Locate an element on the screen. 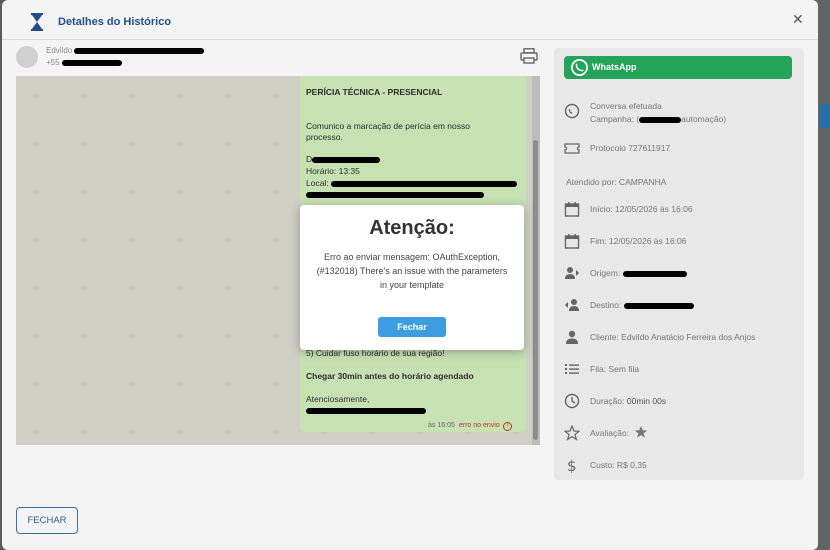  fim-row: Fim: 12/05/2026 às 16:06 is located at coordinates (680, 242).